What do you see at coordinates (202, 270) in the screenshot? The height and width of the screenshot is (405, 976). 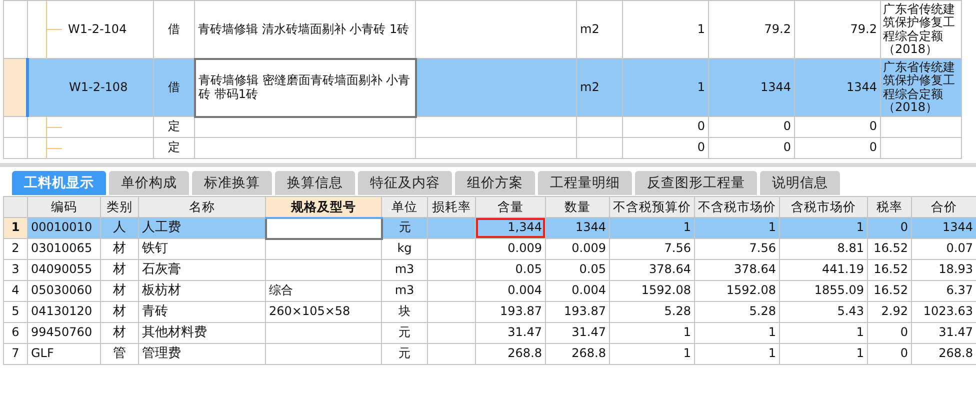 I see `table-cell: 石灰膏` at bounding box center [202, 270].